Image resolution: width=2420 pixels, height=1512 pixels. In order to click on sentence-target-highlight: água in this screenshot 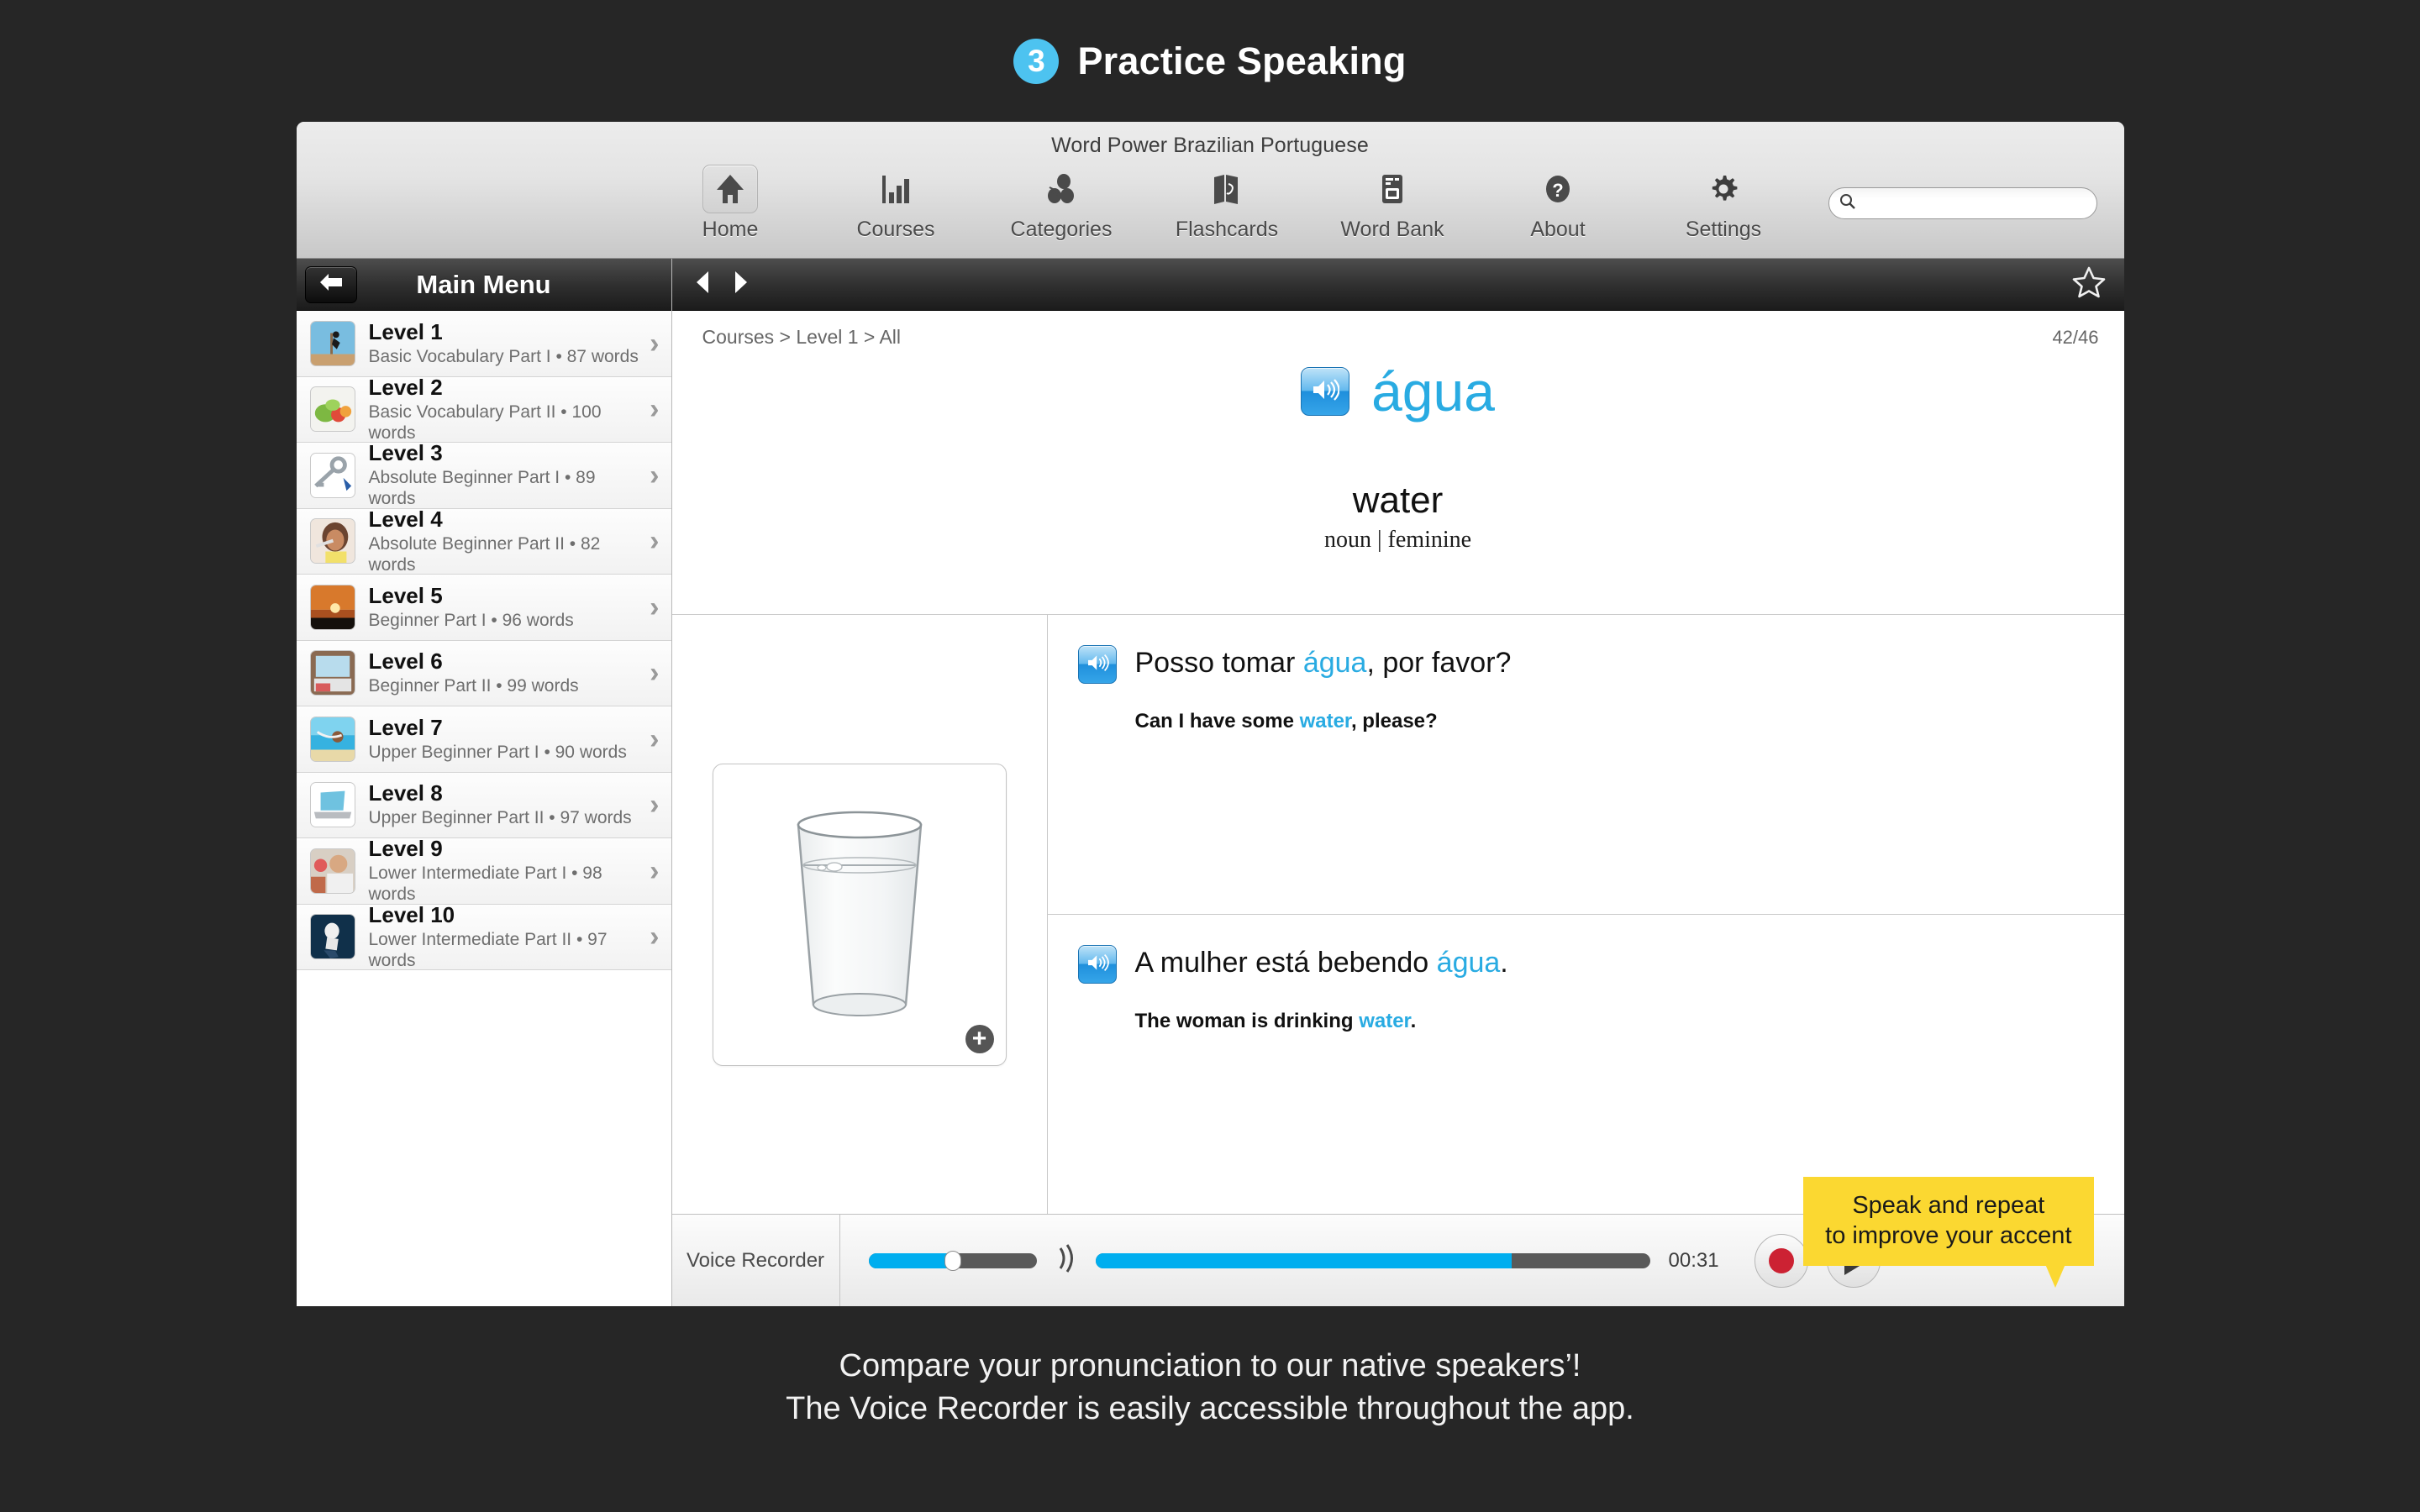, I will do `click(1334, 663)`.